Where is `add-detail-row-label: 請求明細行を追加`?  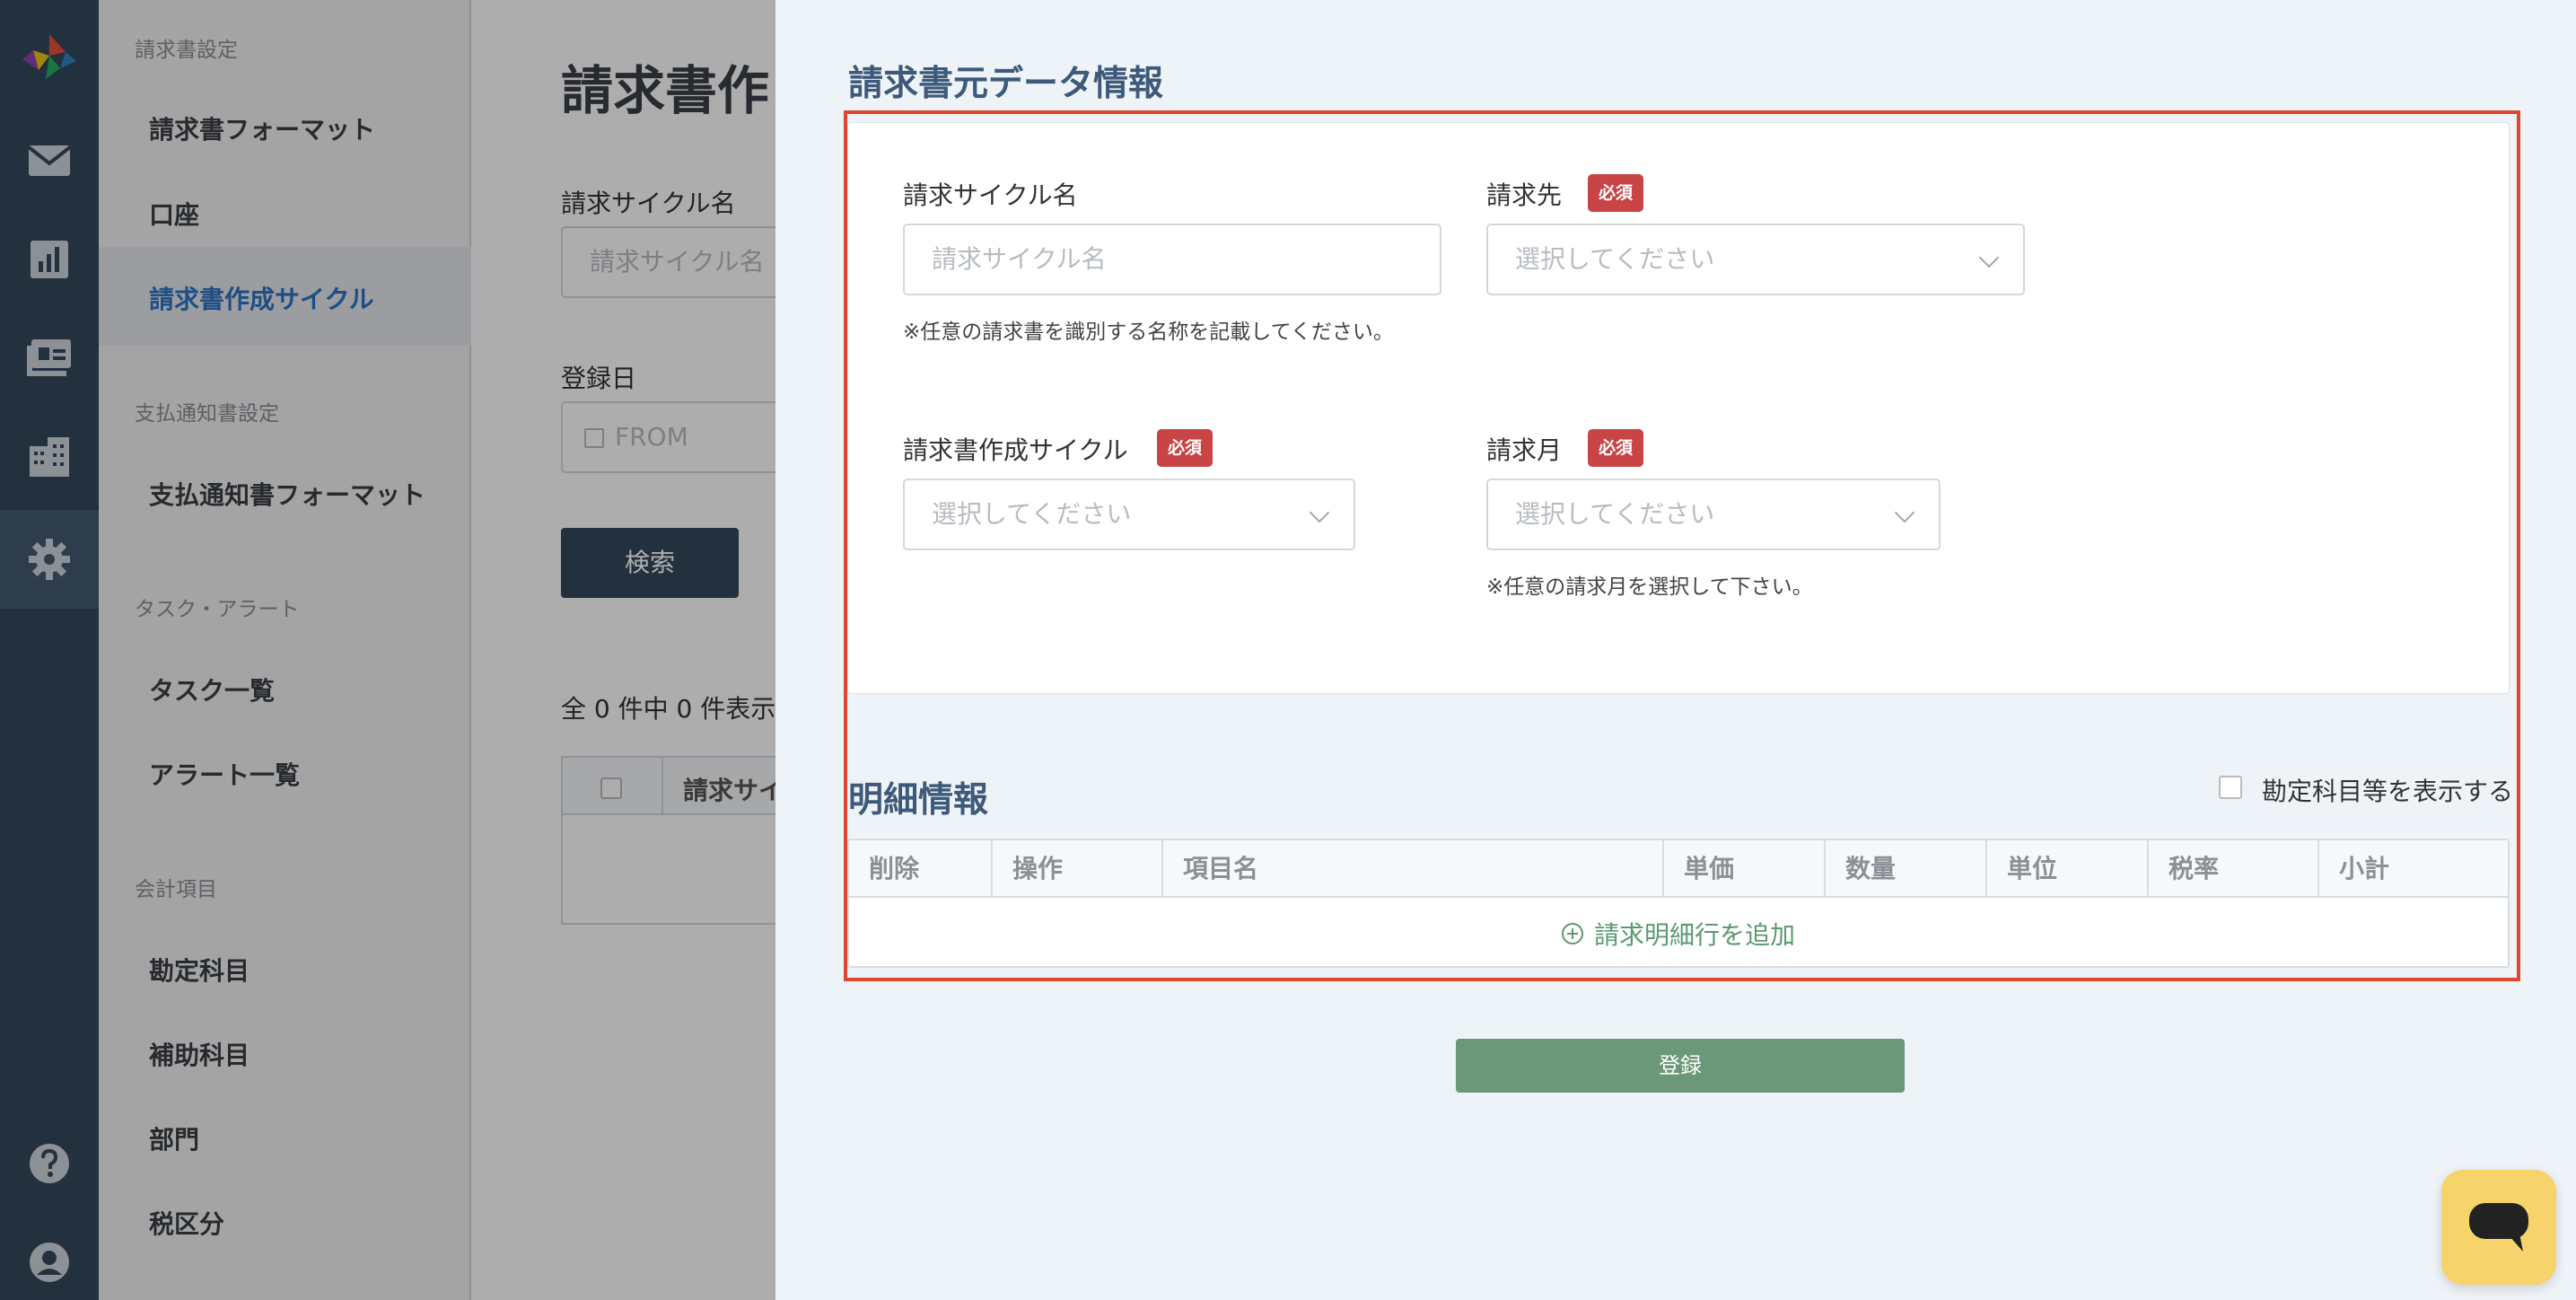
add-detail-row-label: 請求明細行を追加 is located at coordinates (1694, 935).